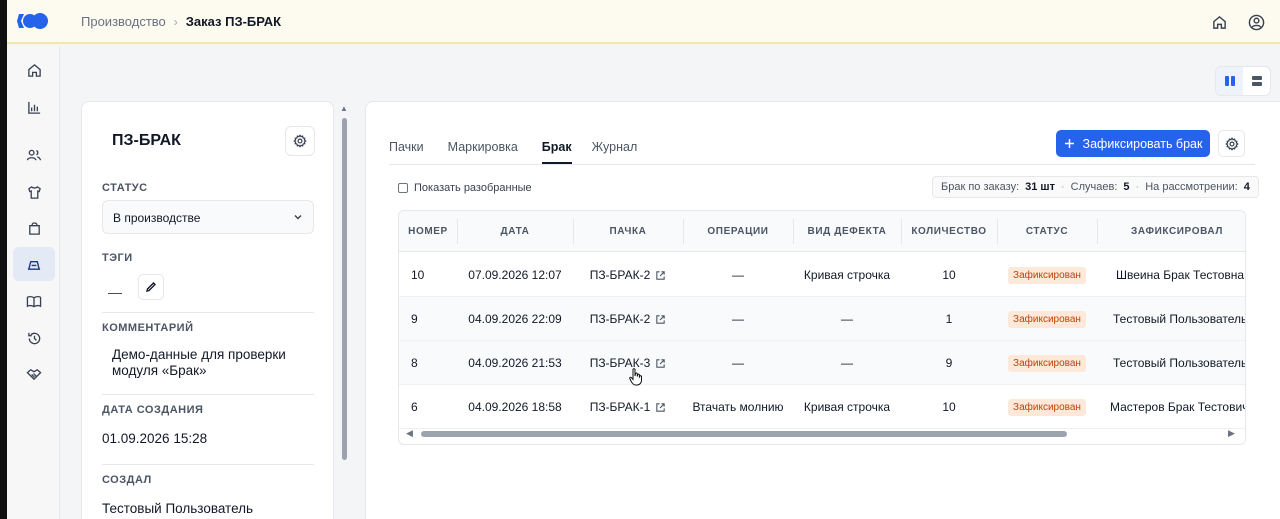  Describe the element at coordinates (949, 363) in the screenshot. I see `cell-quantity: 9` at that location.